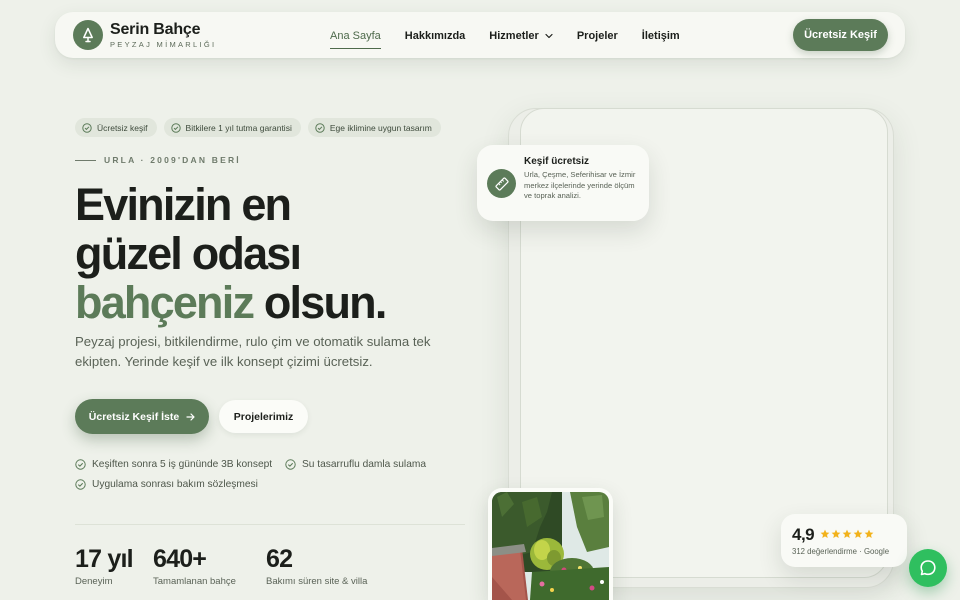 This screenshot has height=600, width=960. Describe the element at coordinates (380, 127) in the screenshot. I see `trust-chip-label: Ege iklimine uygun tasarım` at that location.